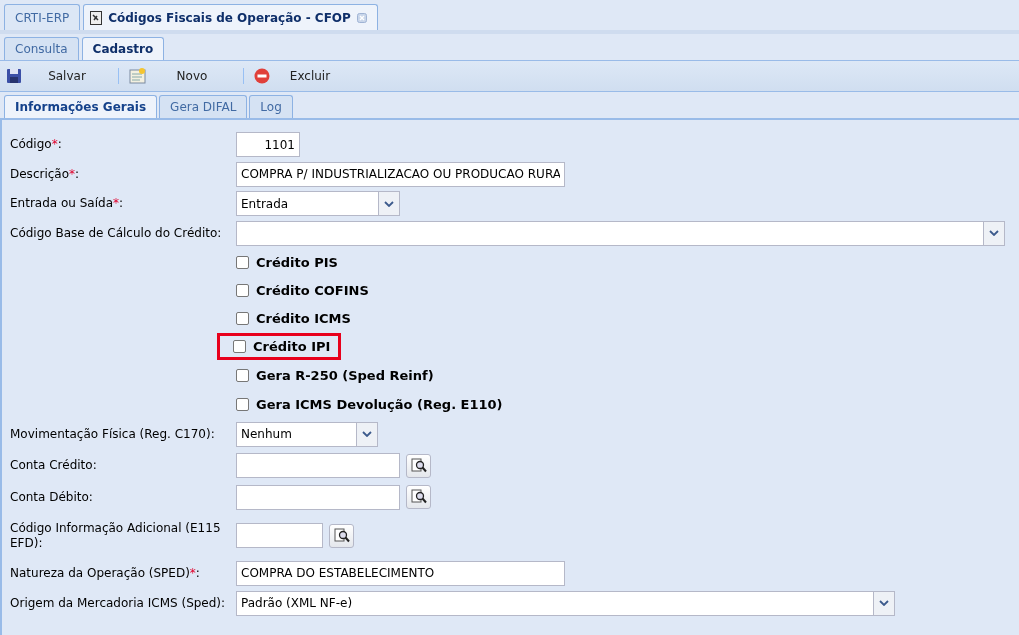 This screenshot has width=1019, height=635. Describe the element at coordinates (297, 318) in the screenshot. I see `checkbox-option: Crédito ICMS` at that location.